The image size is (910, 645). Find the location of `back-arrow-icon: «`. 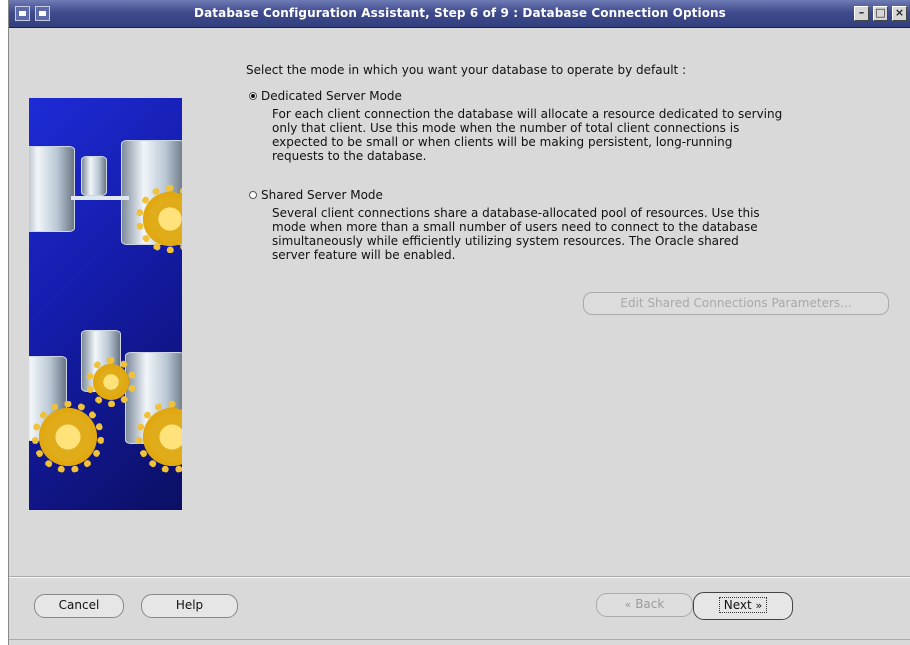

back-arrow-icon: « is located at coordinates (628, 604).